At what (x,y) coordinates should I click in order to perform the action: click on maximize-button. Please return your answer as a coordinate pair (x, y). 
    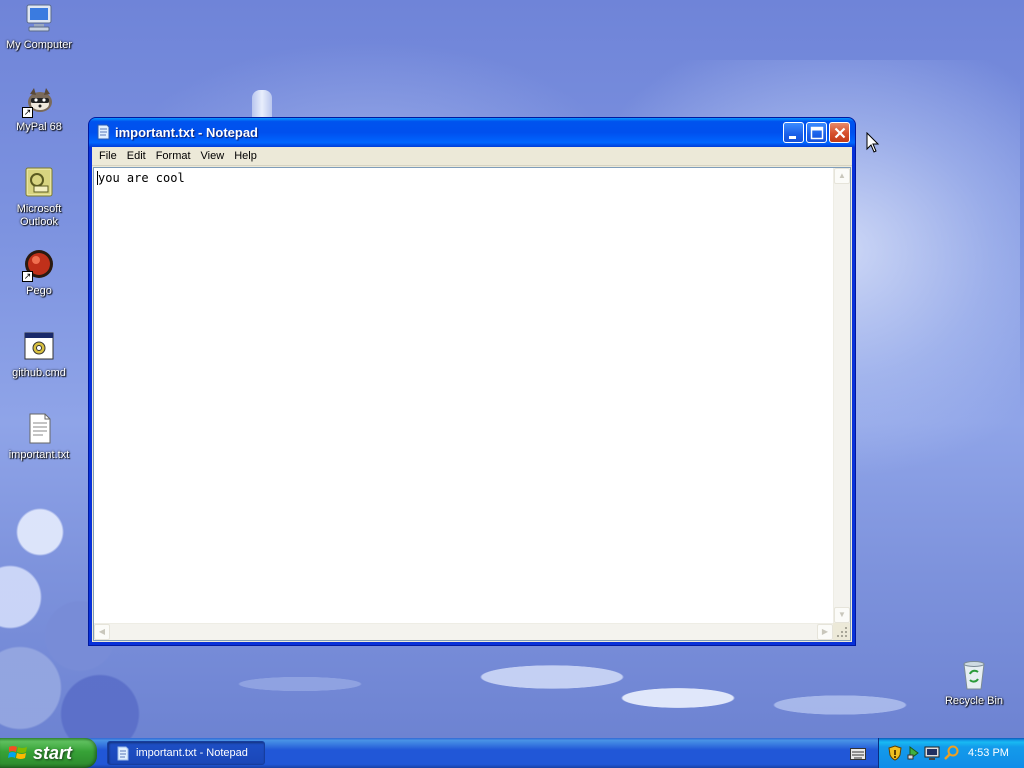
    Looking at the image, I should click on (816, 132).